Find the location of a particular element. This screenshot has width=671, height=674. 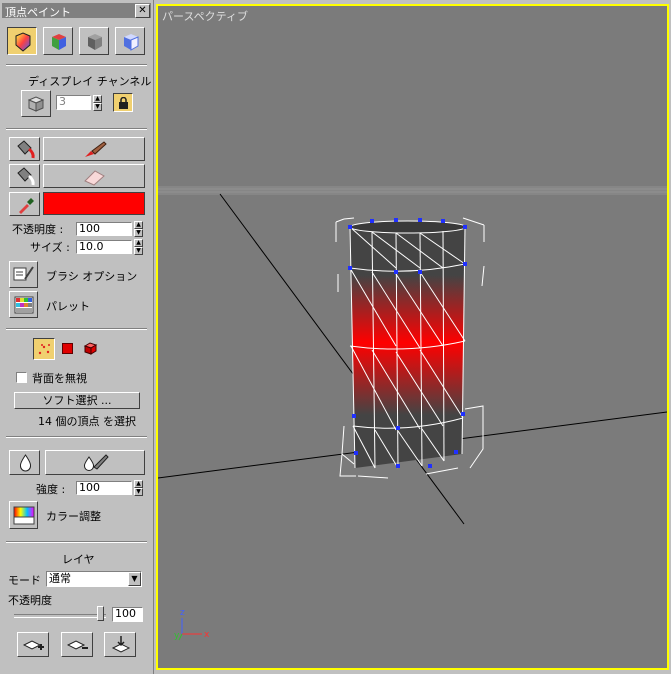

see-through-cube-icon is located at coordinates (131, 42).